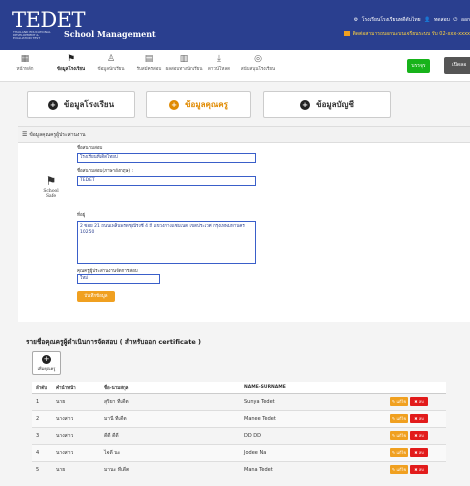 Image resolution: width=470 pixels, height=486 pixels. I want to click on header-link-school: โรงเรียนโรงเรียนทดีดับไทย, so click(391, 20).